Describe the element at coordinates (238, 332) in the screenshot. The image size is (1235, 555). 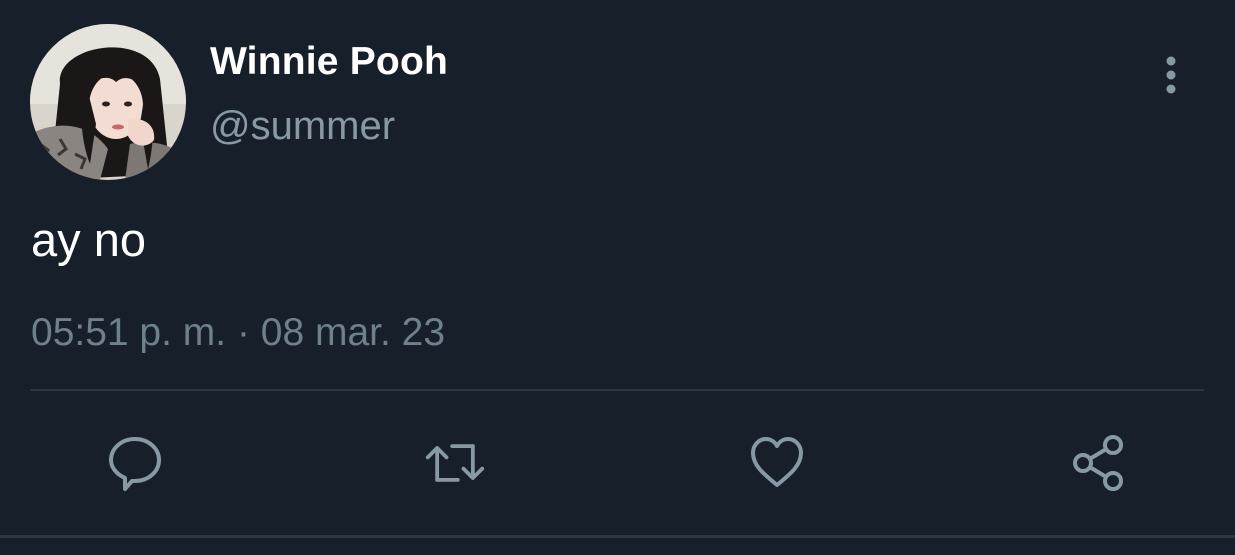
I see `tweet-timestamp: 05:51 p. m. · 08 mar. 23` at that location.